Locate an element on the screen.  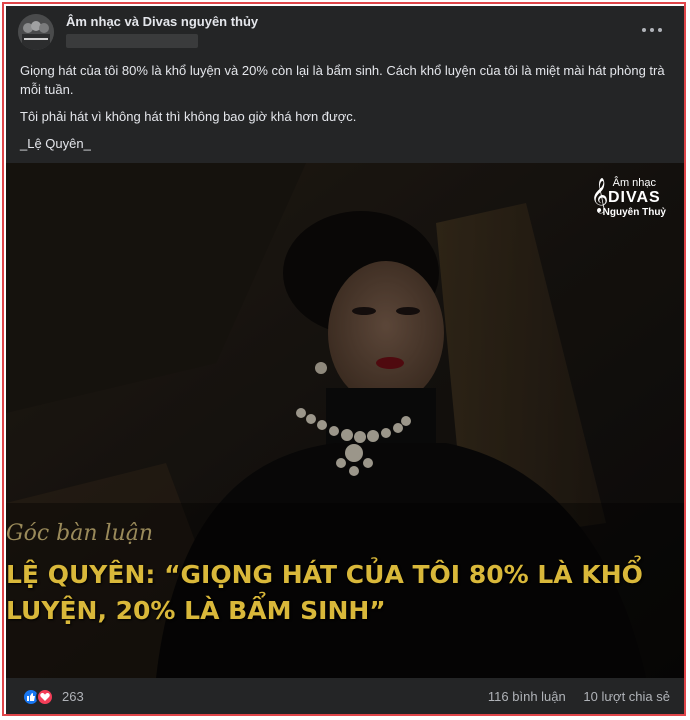
post-signature: _Lệ Quyên_ is located at coordinates (55, 143).